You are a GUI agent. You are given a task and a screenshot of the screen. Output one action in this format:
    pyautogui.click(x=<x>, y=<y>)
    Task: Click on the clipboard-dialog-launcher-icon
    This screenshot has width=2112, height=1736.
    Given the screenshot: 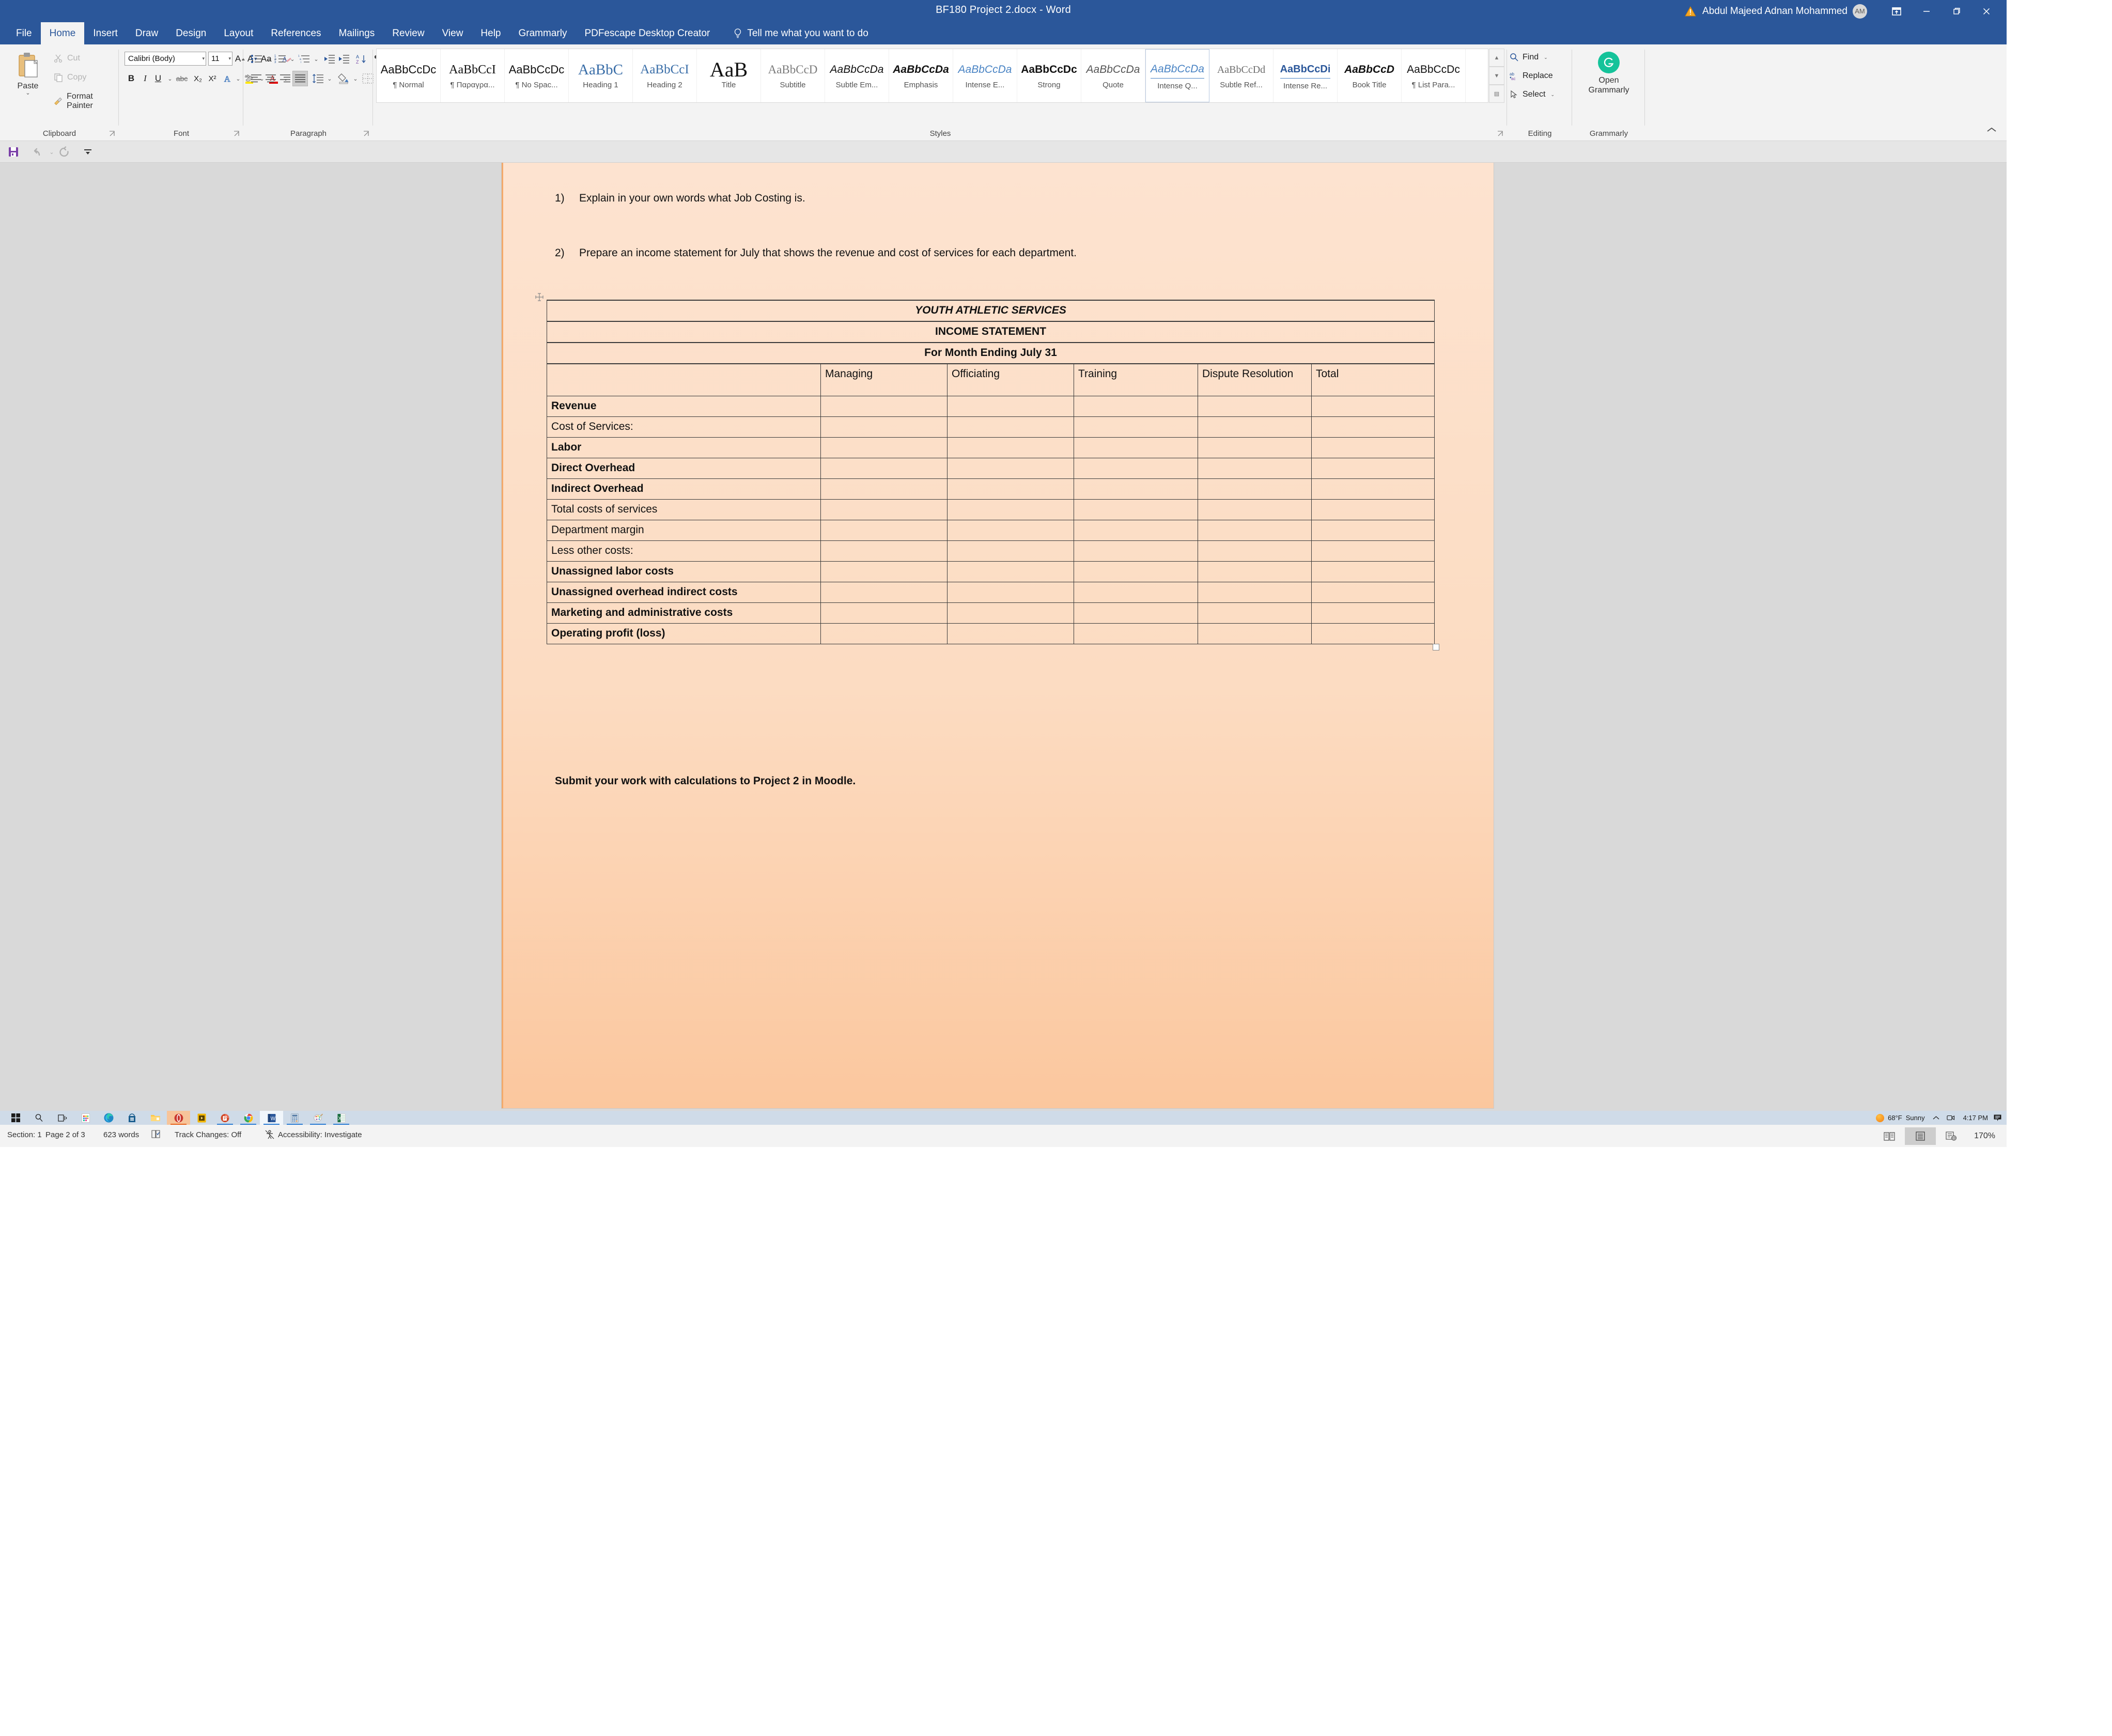 What is the action you would take?
    pyautogui.click(x=112, y=133)
    